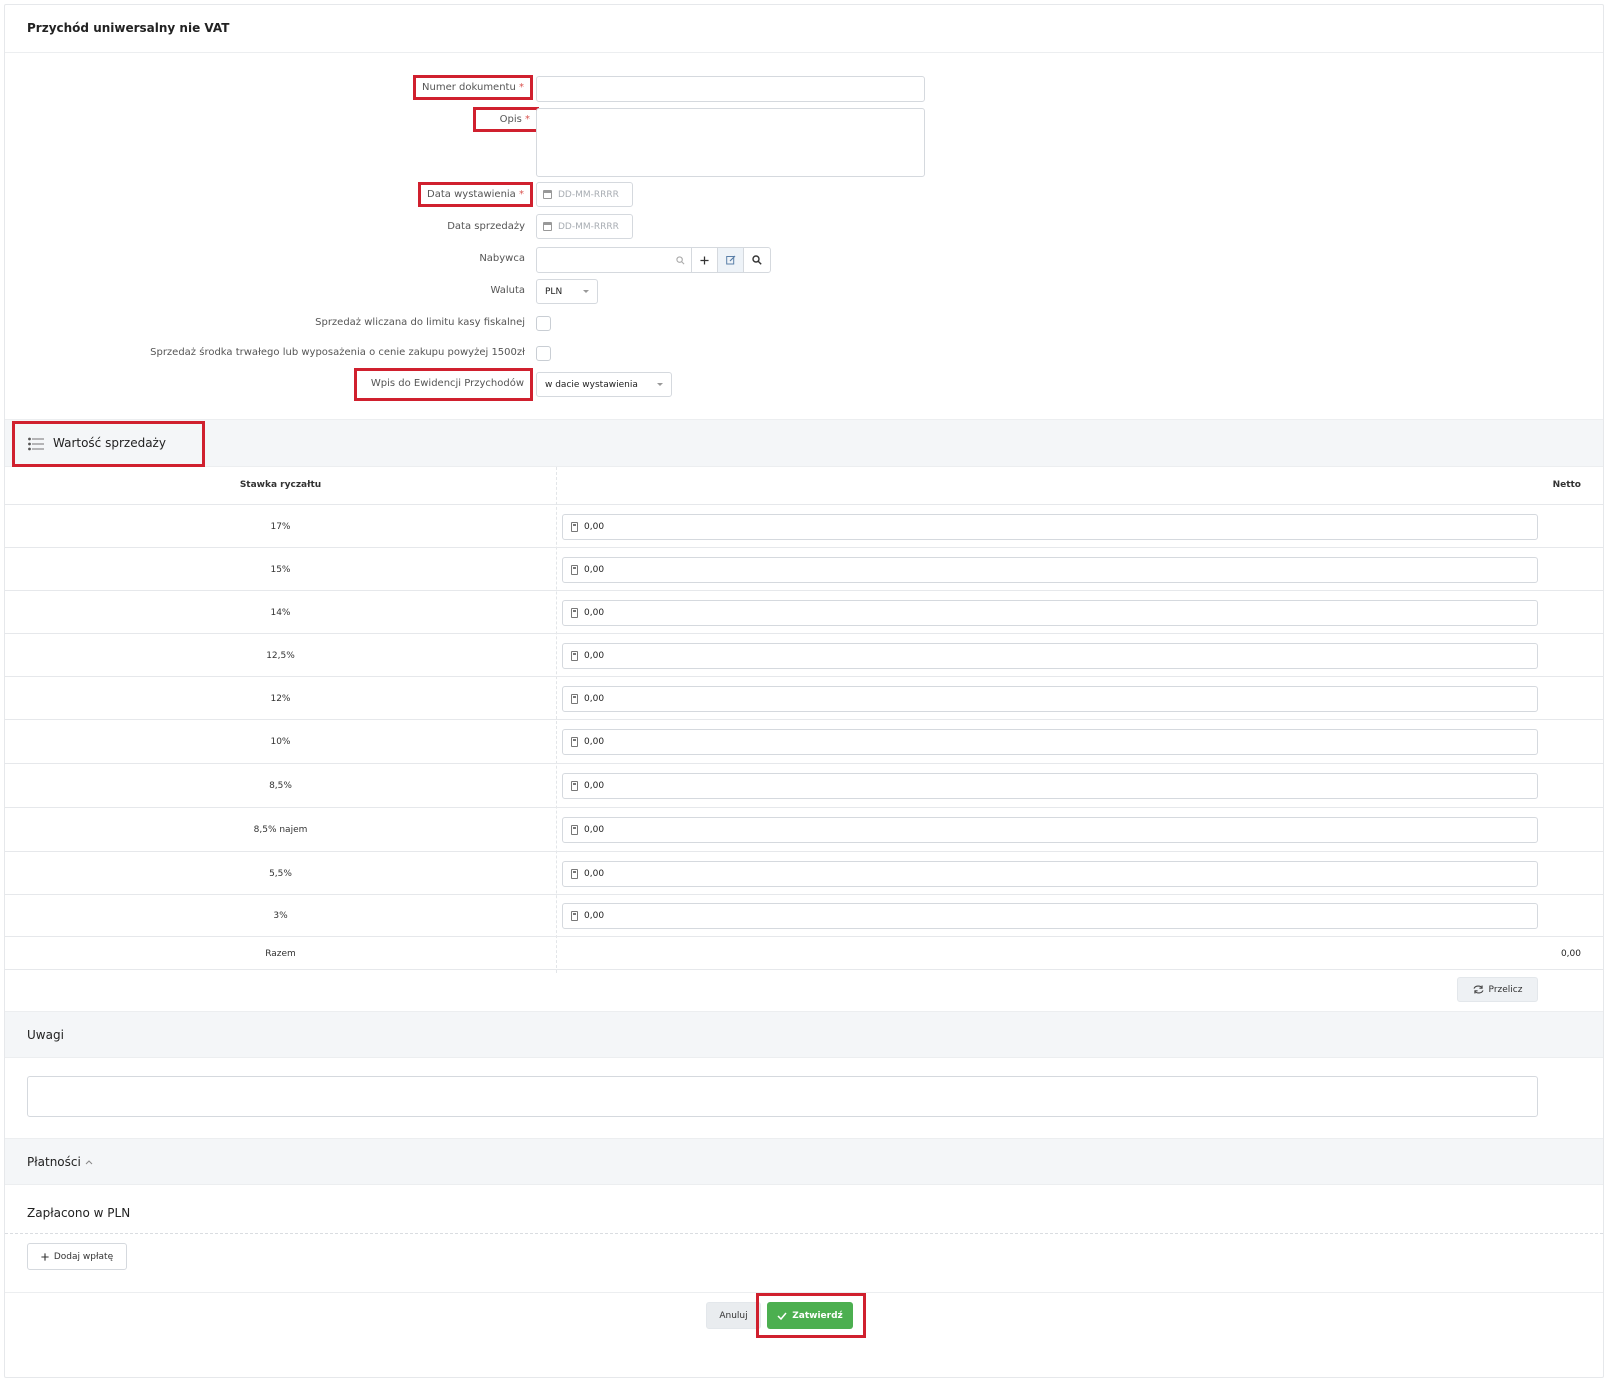 The width and height of the screenshot is (1613, 1378). I want to click on waluta-select: PLN, so click(567, 291).